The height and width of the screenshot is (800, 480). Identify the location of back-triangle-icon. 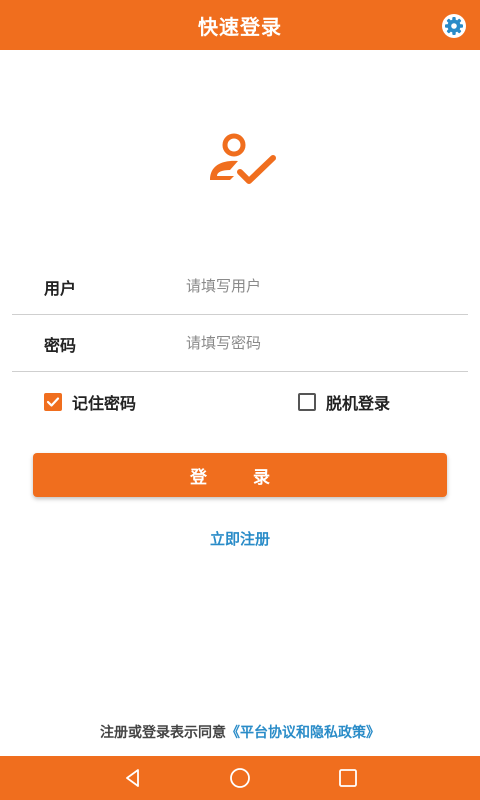
(132, 778).